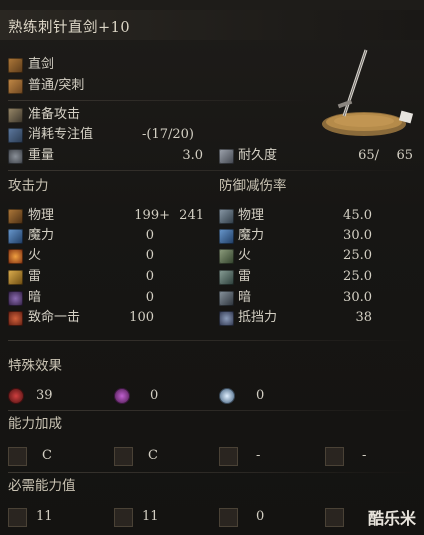  Describe the element at coordinates (44, 516) in the screenshot. I see `strength-requirement: 11` at that location.